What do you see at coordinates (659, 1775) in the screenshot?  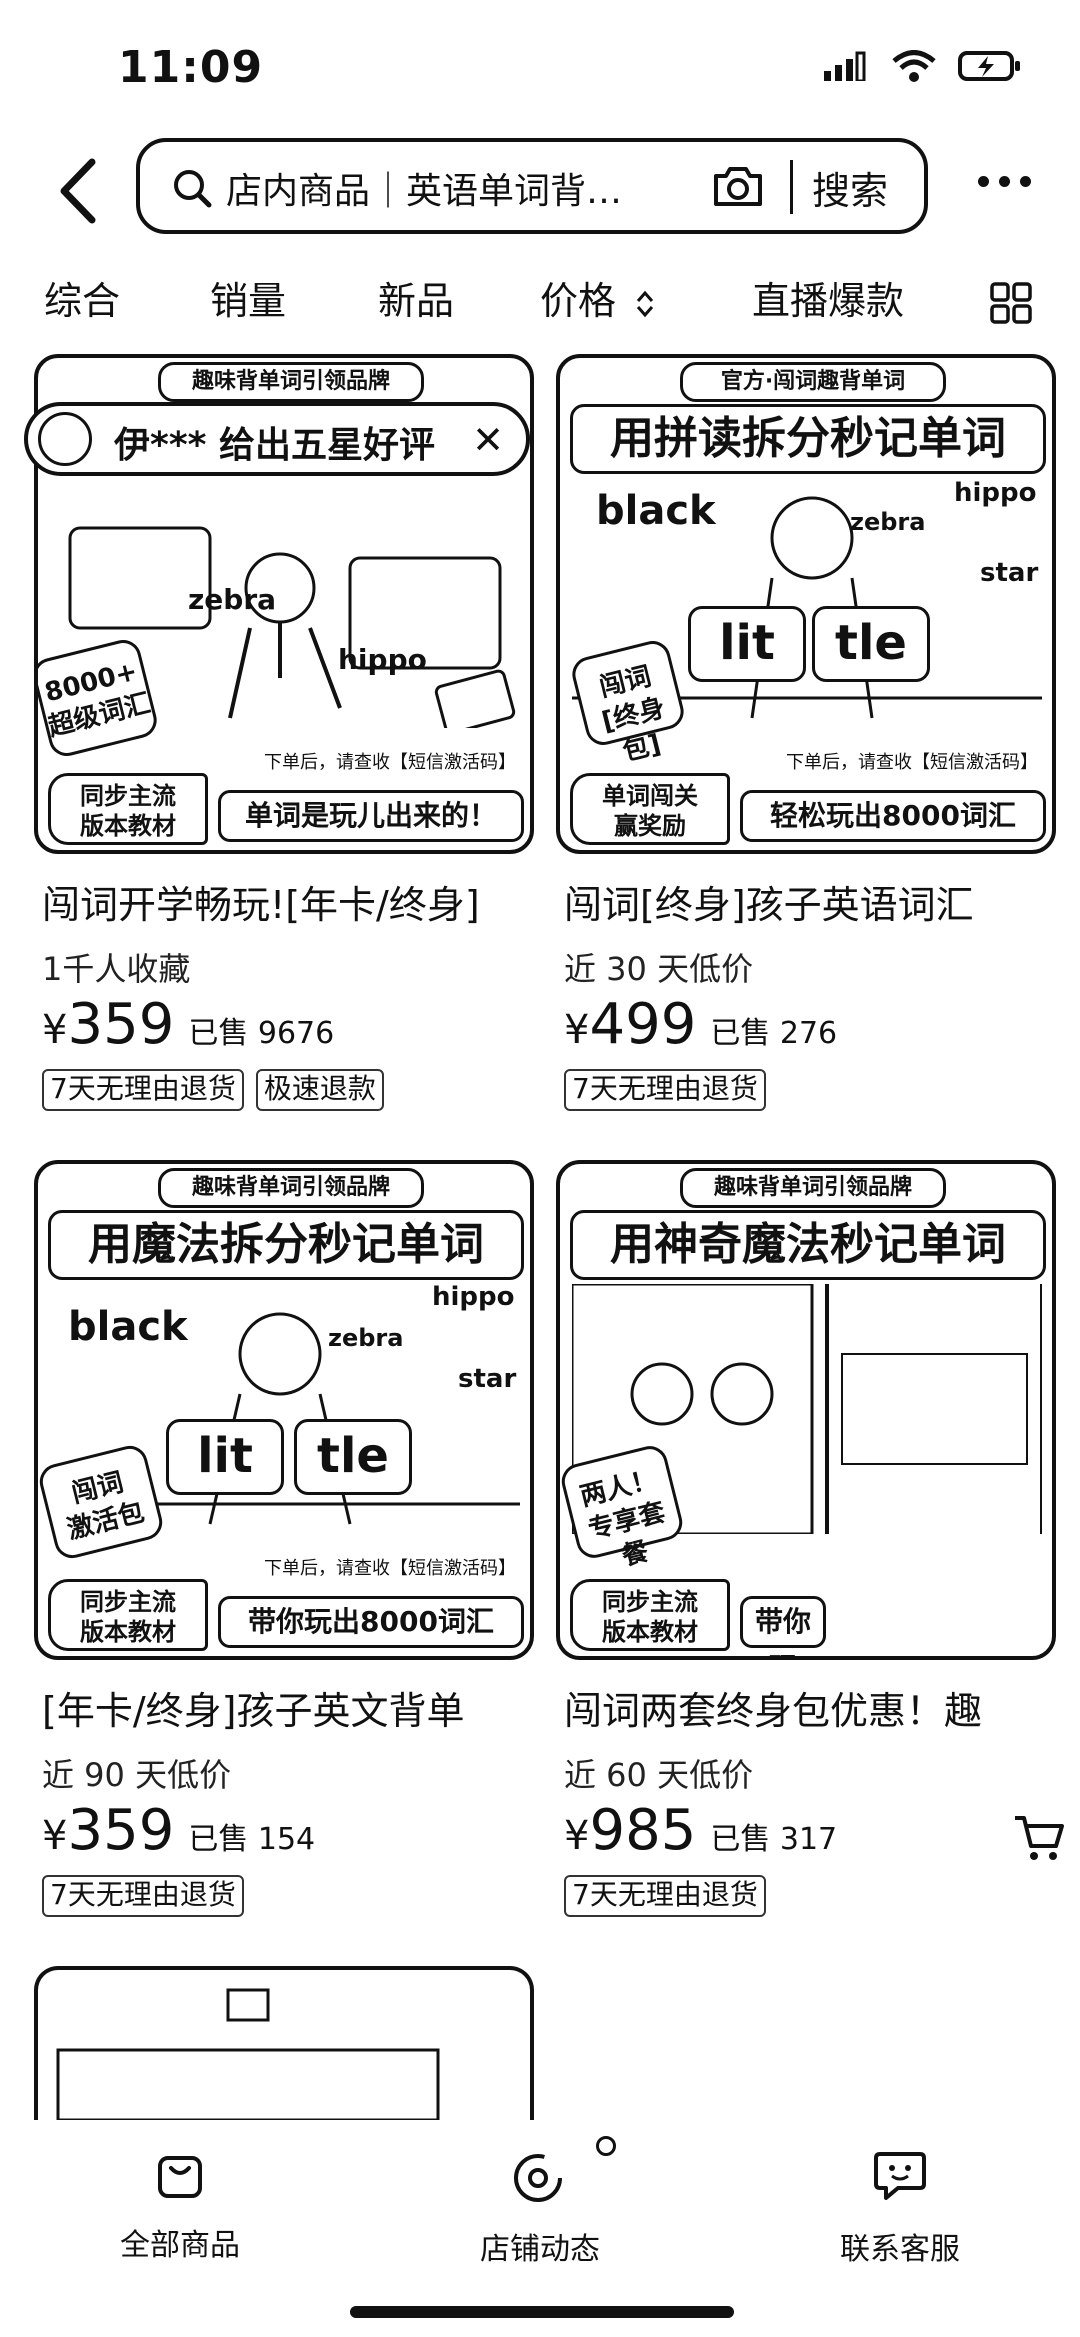 I see `product-subtext: 近 60 天低价` at bounding box center [659, 1775].